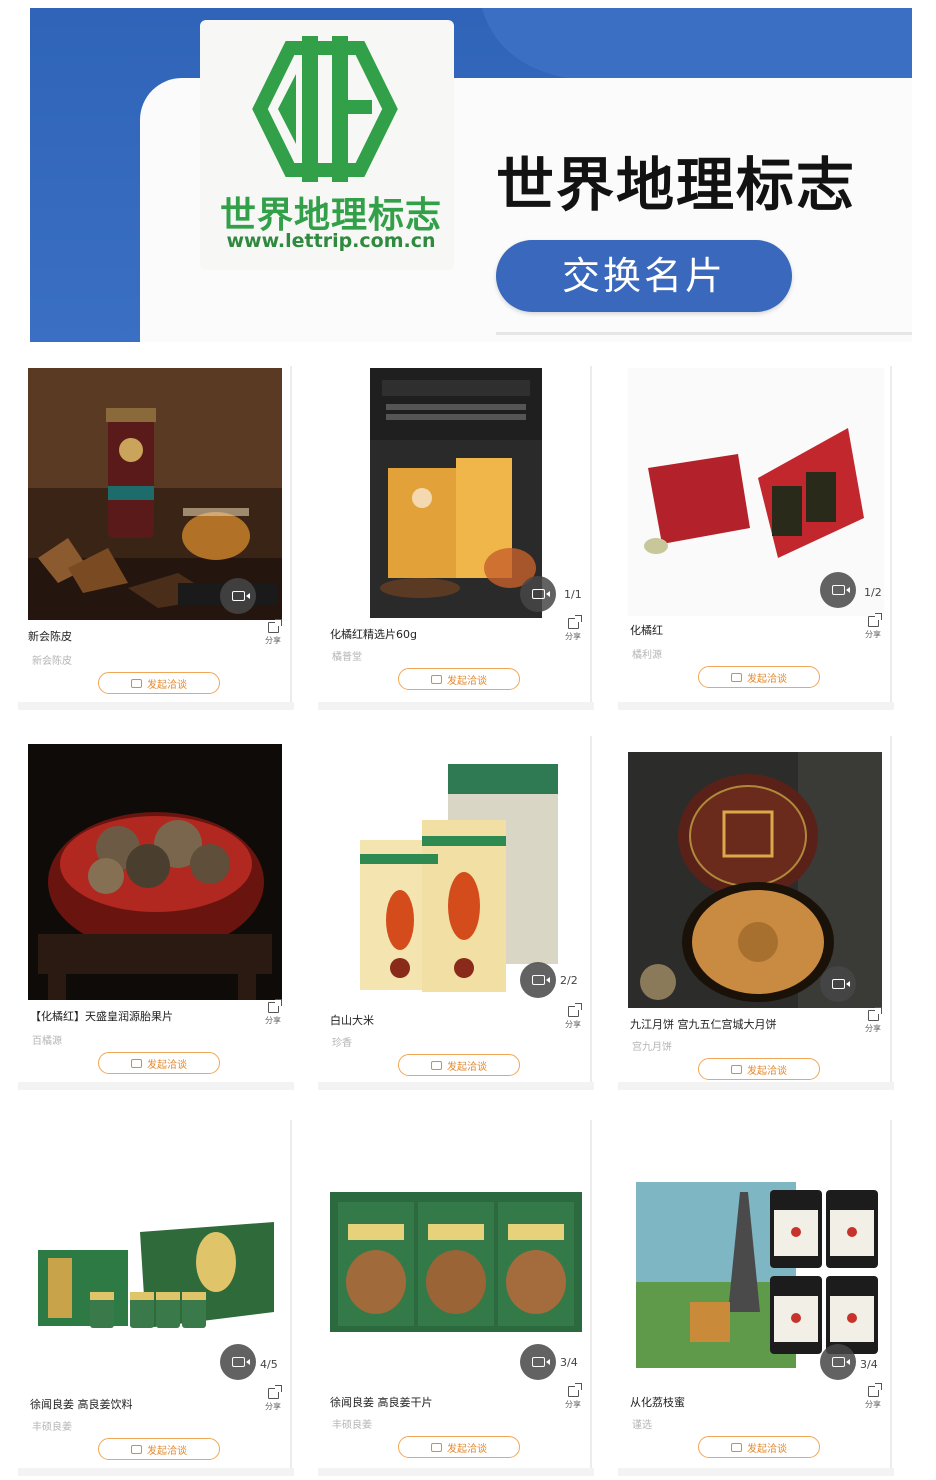 Image resolution: width=936 pixels, height=1480 pixels. I want to click on product-card: 2/2 白山大米 分享 珍香 发起洽谈, so click(456, 907).